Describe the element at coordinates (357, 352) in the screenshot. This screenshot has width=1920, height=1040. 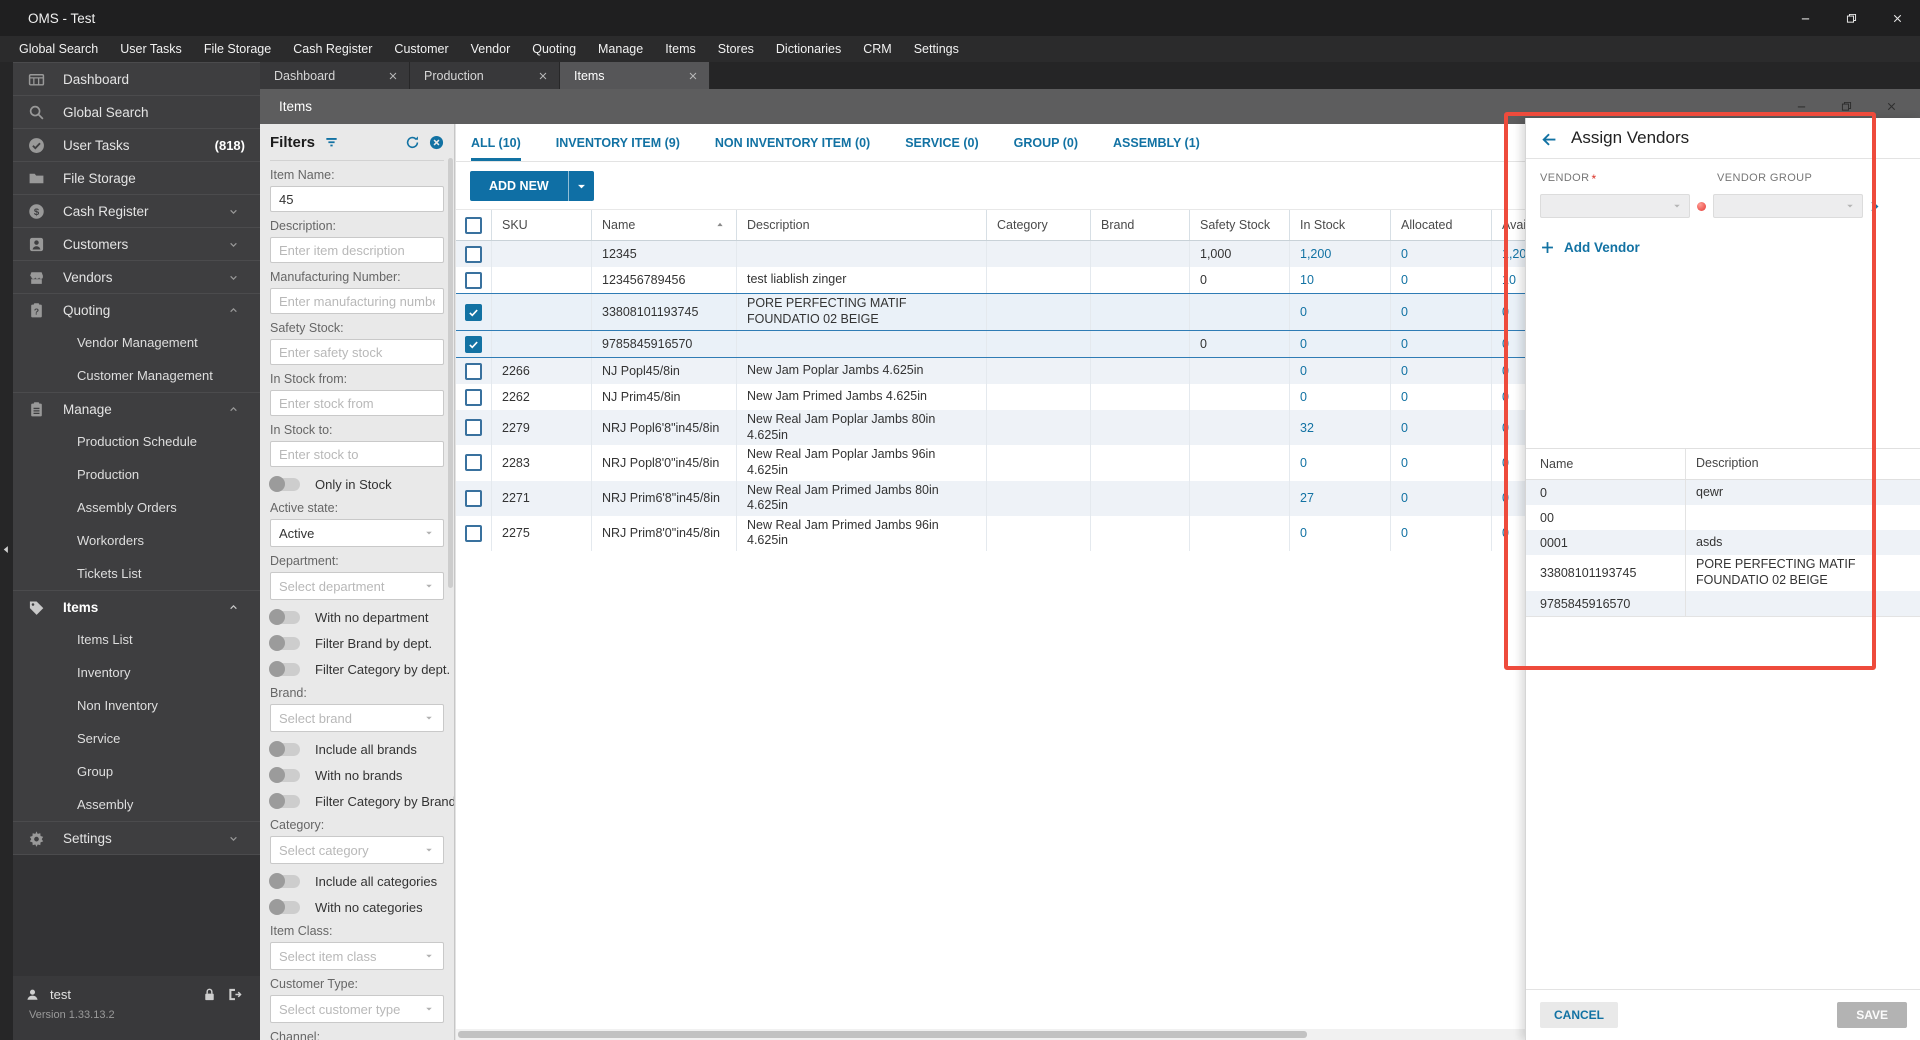
I see `safety-stock-input` at that location.